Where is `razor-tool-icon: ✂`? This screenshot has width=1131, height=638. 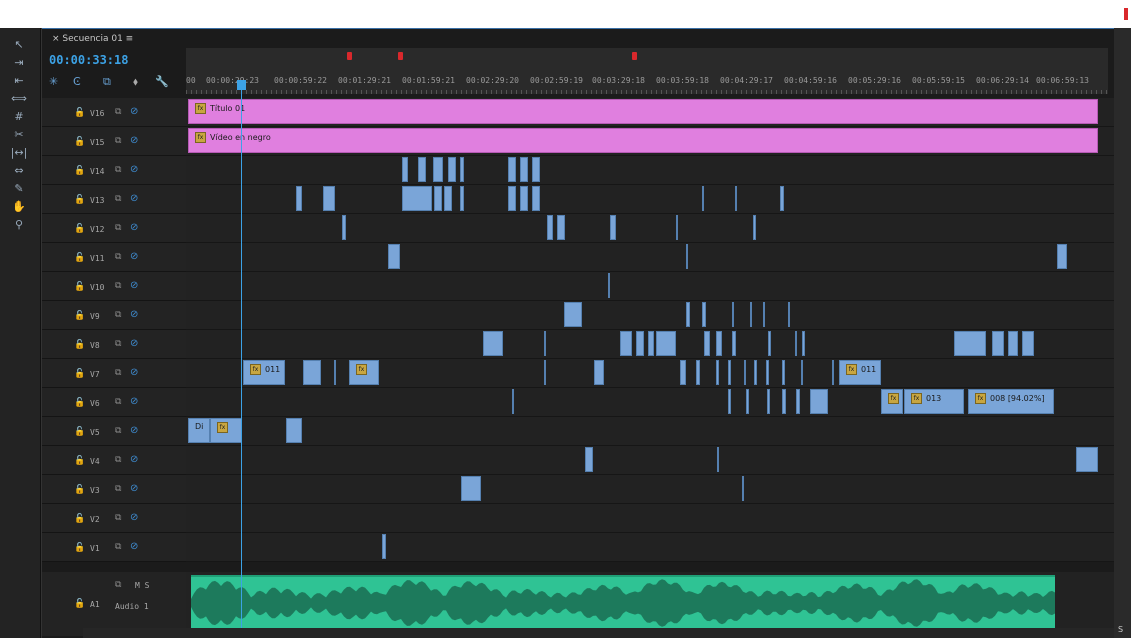 razor-tool-icon: ✂ is located at coordinates (19, 135).